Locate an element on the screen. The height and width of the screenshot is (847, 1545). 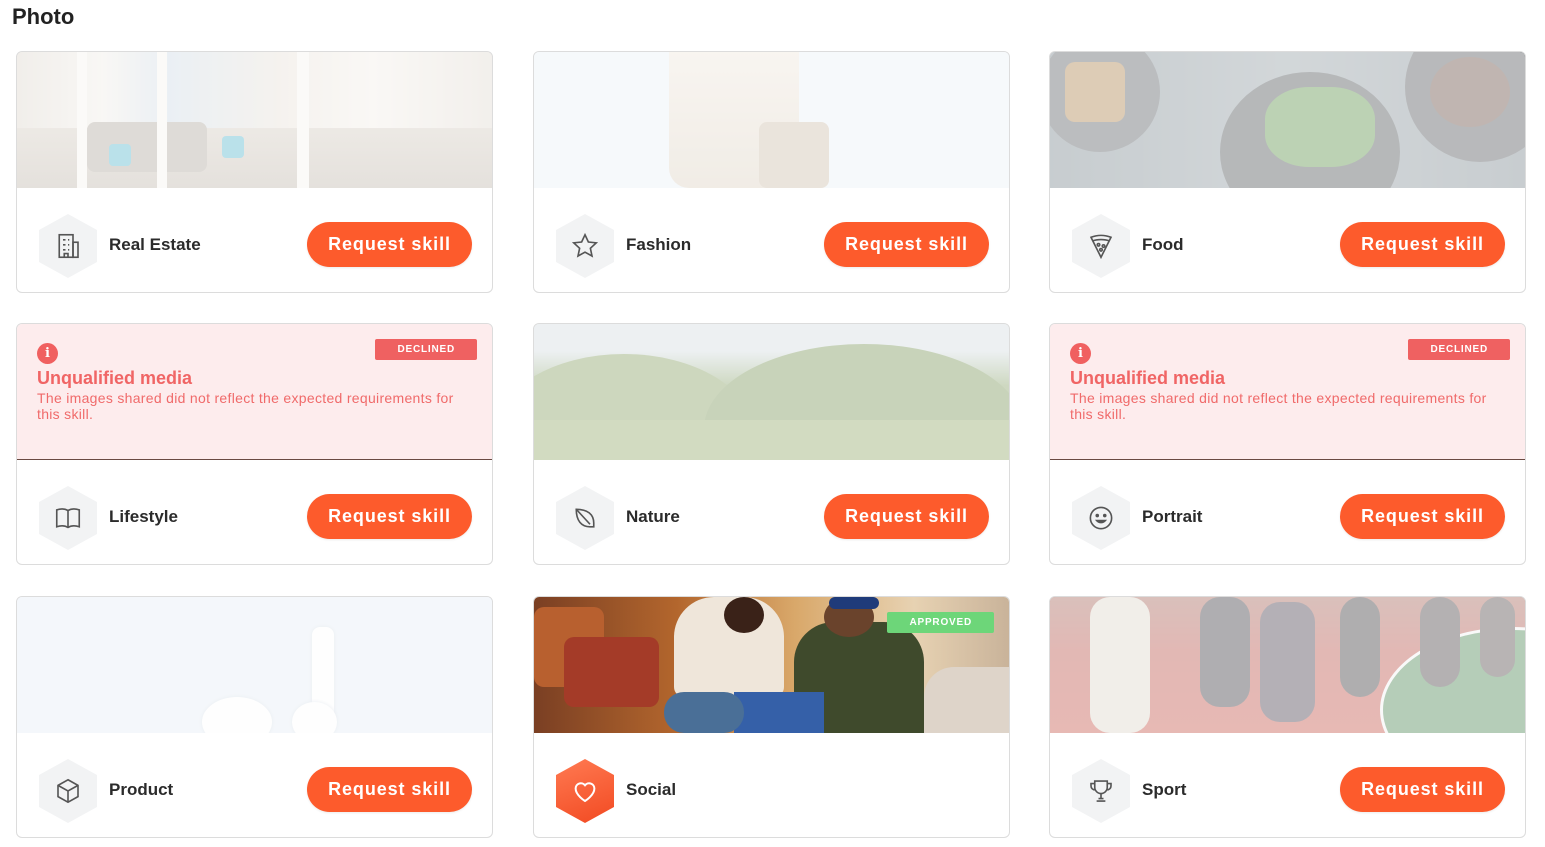
fashion-image is located at coordinates (771, 120).